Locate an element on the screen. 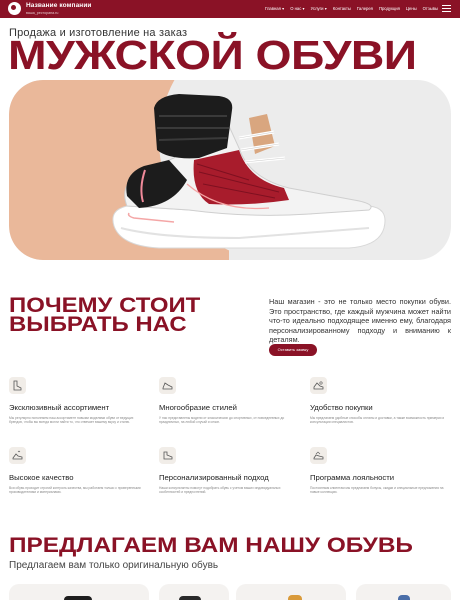 The width and height of the screenshot is (460, 600). nav-label: Главная is located at coordinates (272, 8).